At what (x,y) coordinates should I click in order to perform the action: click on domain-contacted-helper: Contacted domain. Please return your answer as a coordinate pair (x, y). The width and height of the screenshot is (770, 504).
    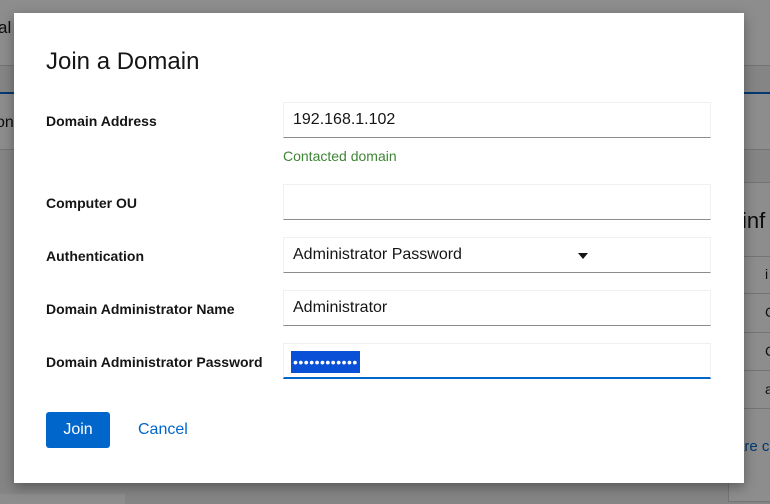
    Looking at the image, I should click on (340, 156).